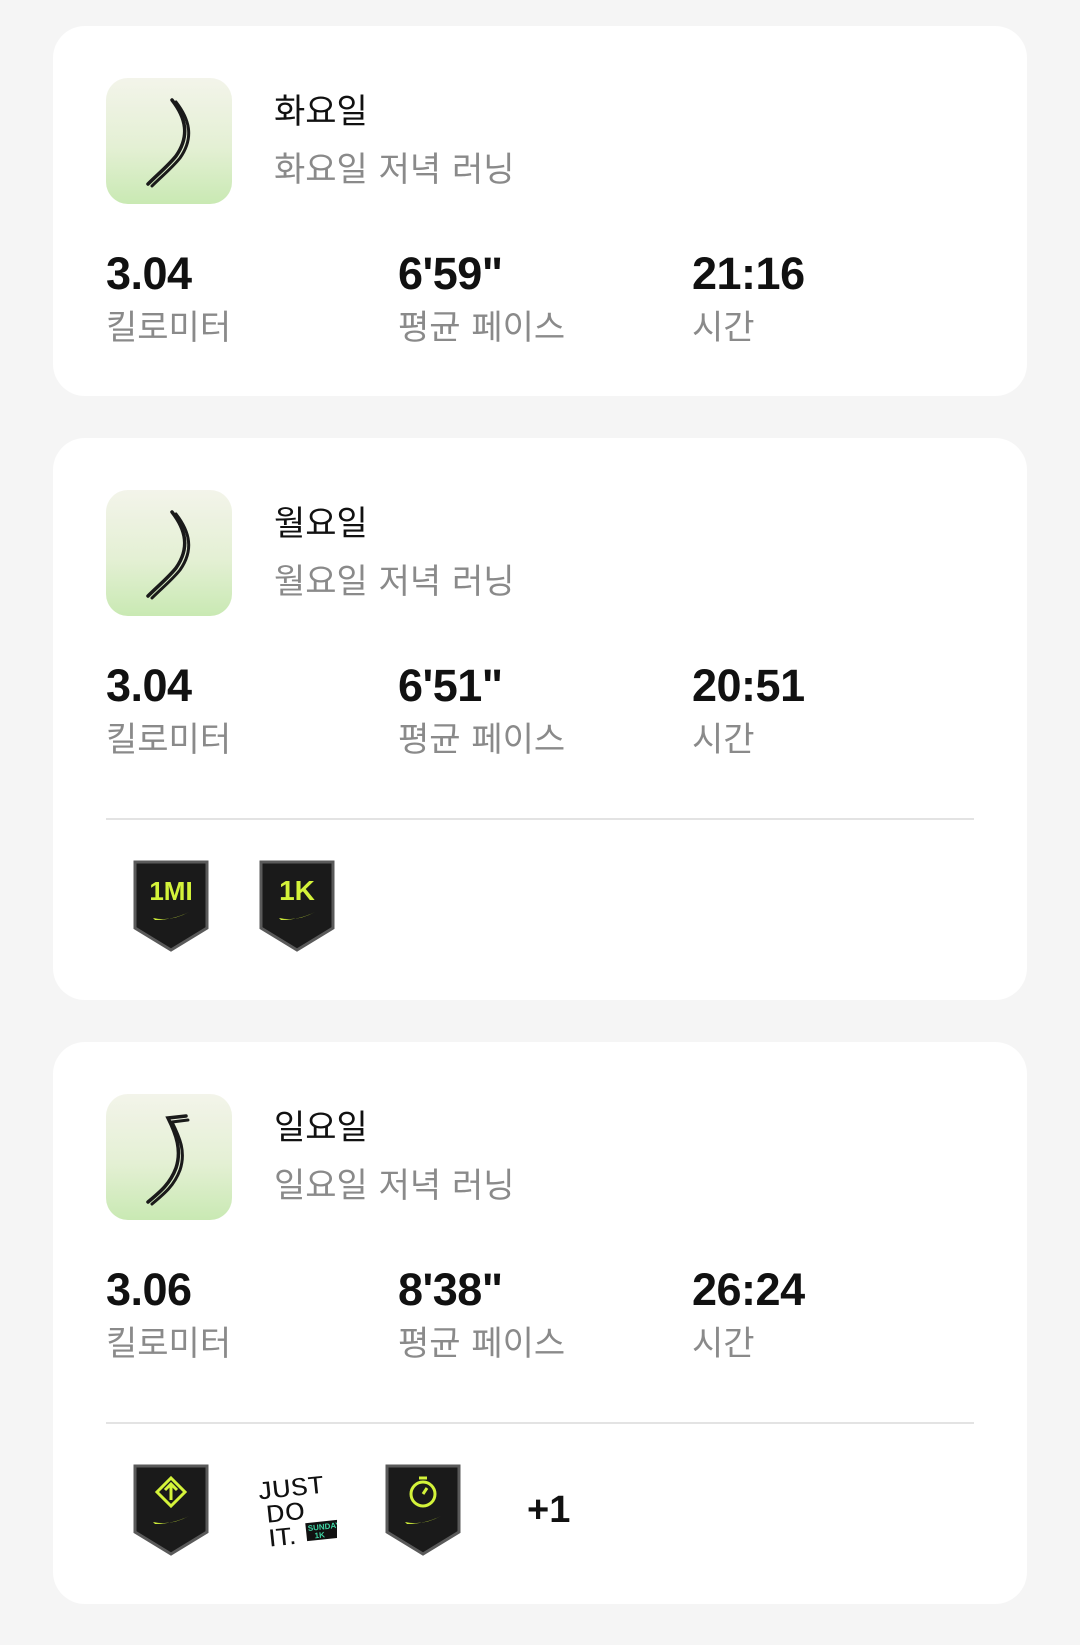 The height and width of the screenshot is (1645, 1080). What do you see at coordinates (450, 685) in the screenshot?
I see `pace-value: 6'51"` at bounding box center [450, 685].